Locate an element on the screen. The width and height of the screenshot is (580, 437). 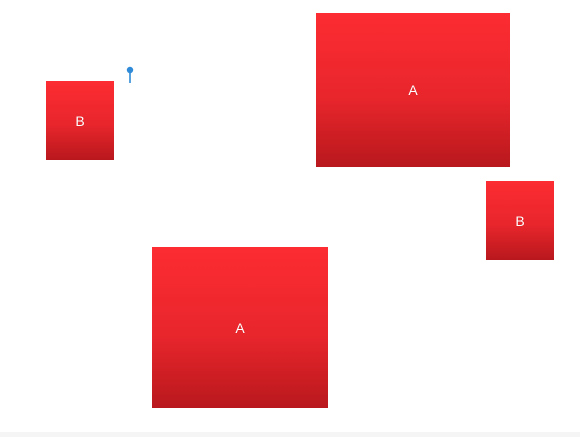
bottom-strip is located at coordinates (290, 434).